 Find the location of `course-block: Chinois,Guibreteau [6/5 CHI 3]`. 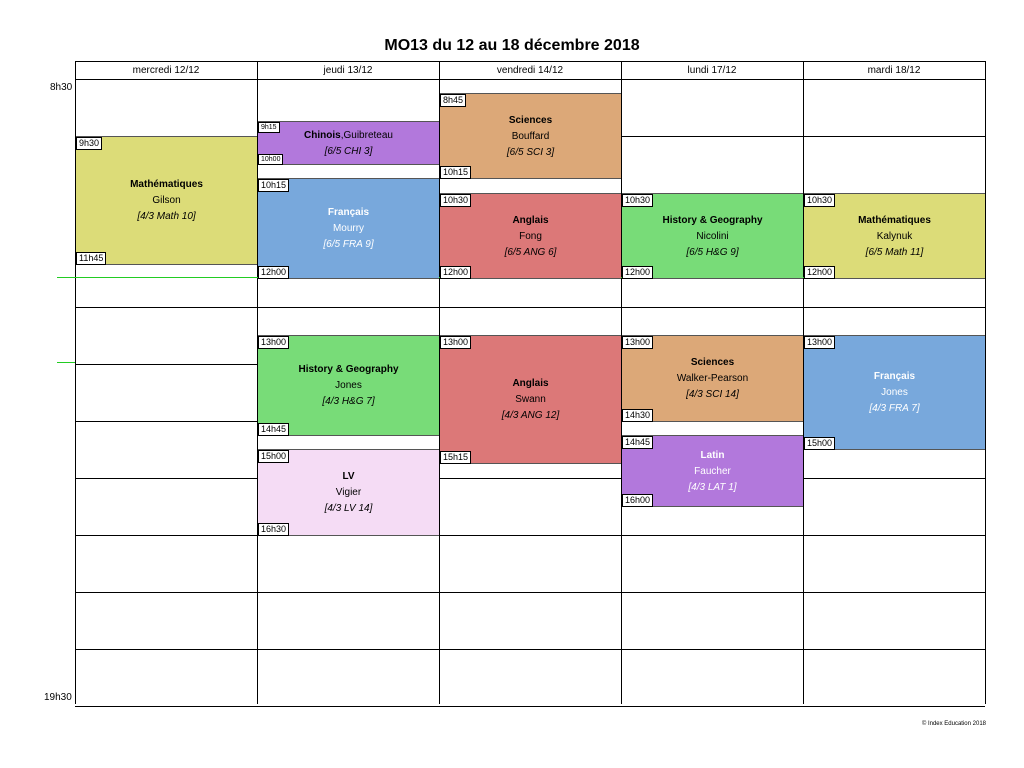

course-block: Chinois,Guibreteau [6/5 CHI 3] is located at coordinates (348, 143).